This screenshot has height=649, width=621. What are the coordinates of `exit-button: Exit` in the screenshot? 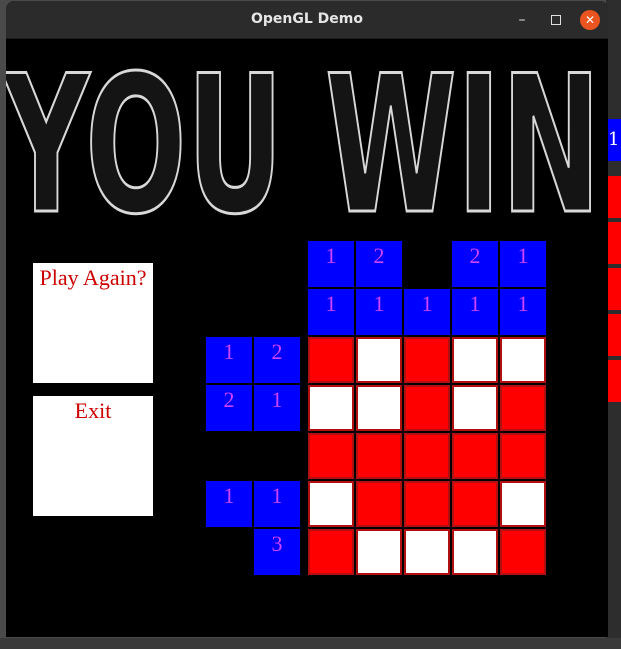 It's located at (93, 456).